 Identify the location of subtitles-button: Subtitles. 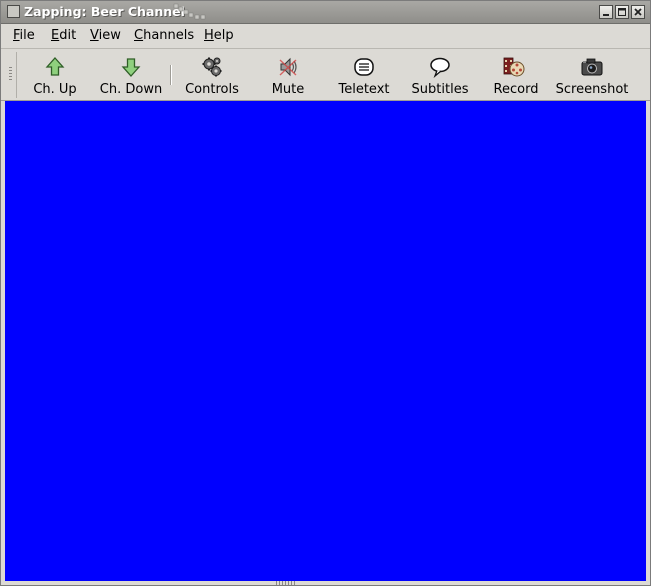
(440, 75).